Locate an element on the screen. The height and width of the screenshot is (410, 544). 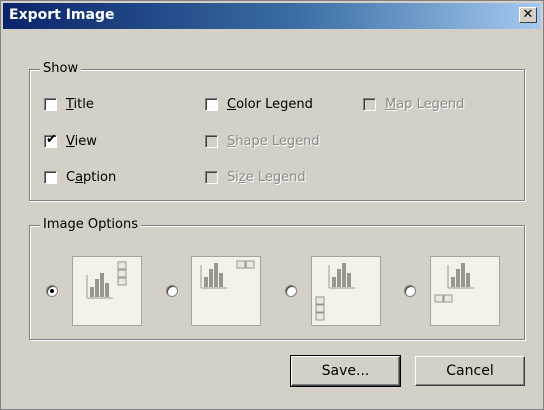
color-legend-checkbox: Color Legend is located at coordinates (259, 104).